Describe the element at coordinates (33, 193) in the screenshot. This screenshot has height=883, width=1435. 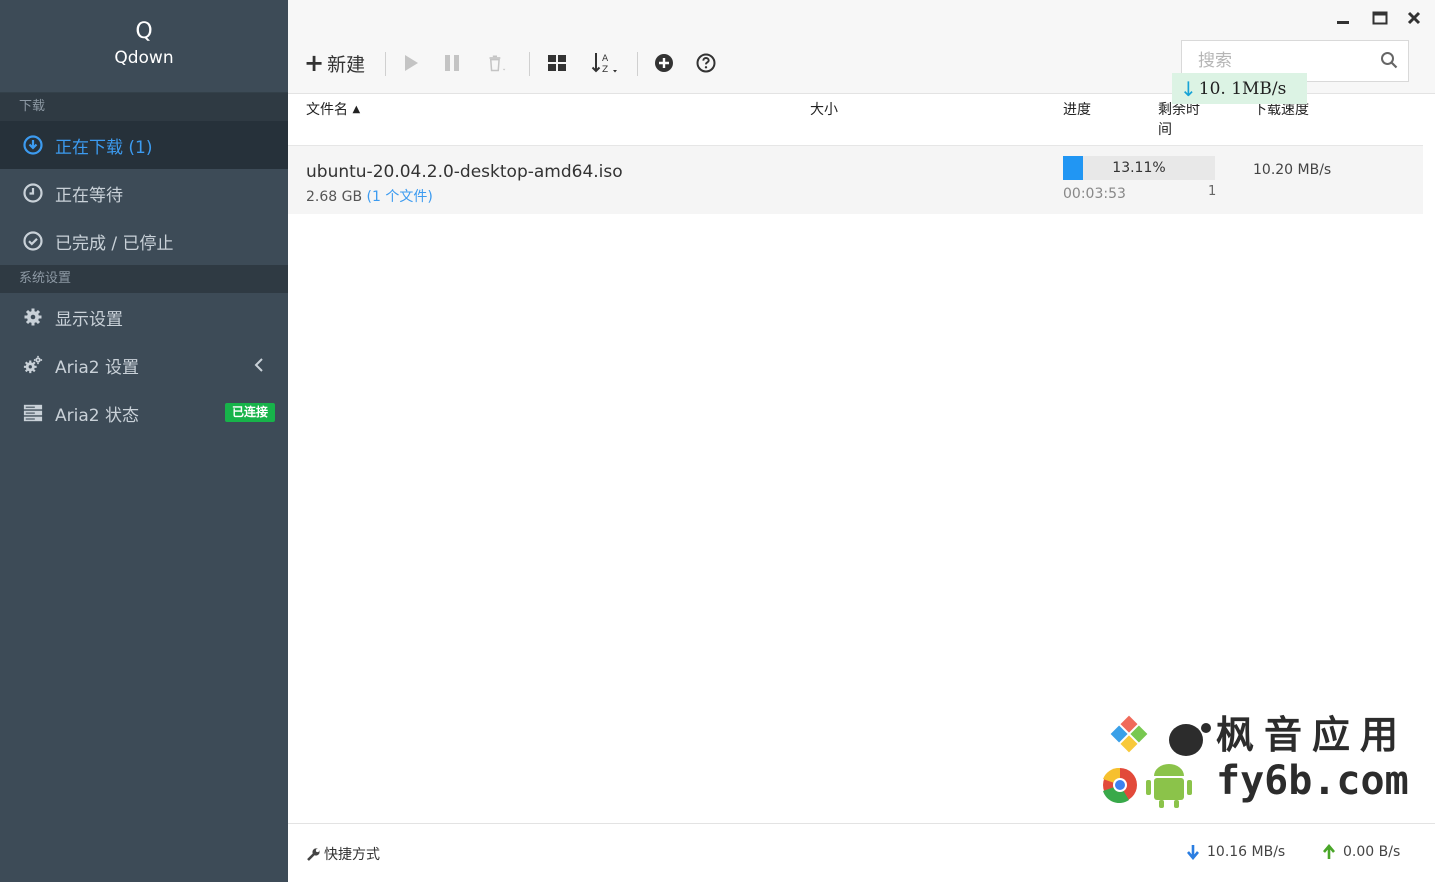
I see `clock-icon` at that location.